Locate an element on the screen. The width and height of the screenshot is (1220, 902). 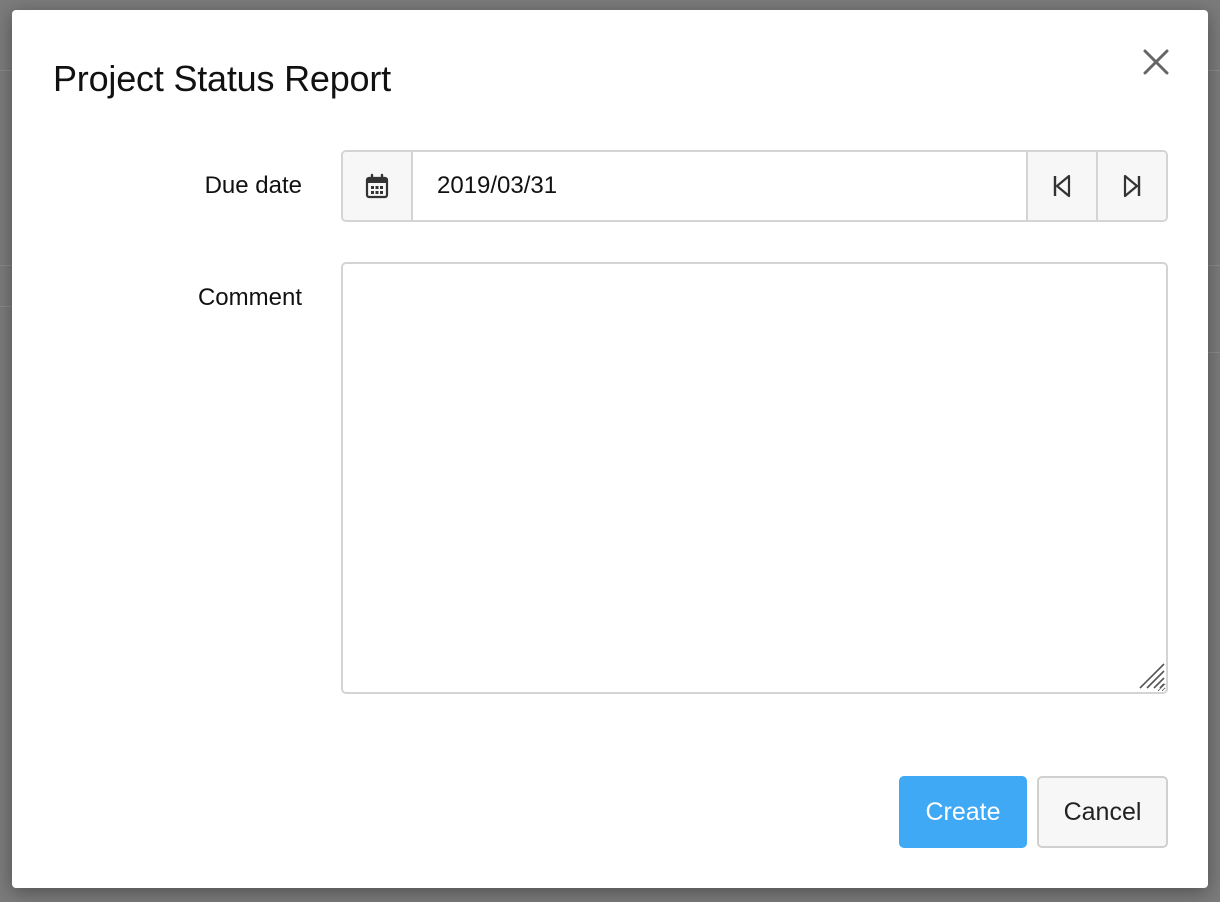
comment-label: Comment is located at coordinates (249, 297).